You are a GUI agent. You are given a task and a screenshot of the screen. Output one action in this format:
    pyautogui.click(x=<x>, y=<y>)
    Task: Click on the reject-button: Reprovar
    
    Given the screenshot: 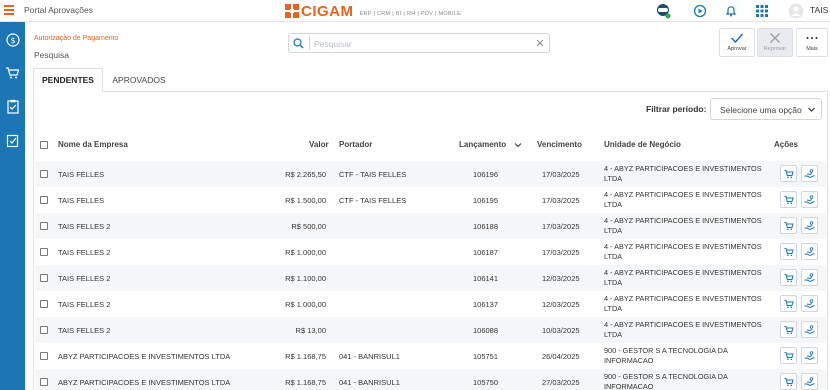 What is the action you would take?
    pyautogui.click(x=775, y=42)
    